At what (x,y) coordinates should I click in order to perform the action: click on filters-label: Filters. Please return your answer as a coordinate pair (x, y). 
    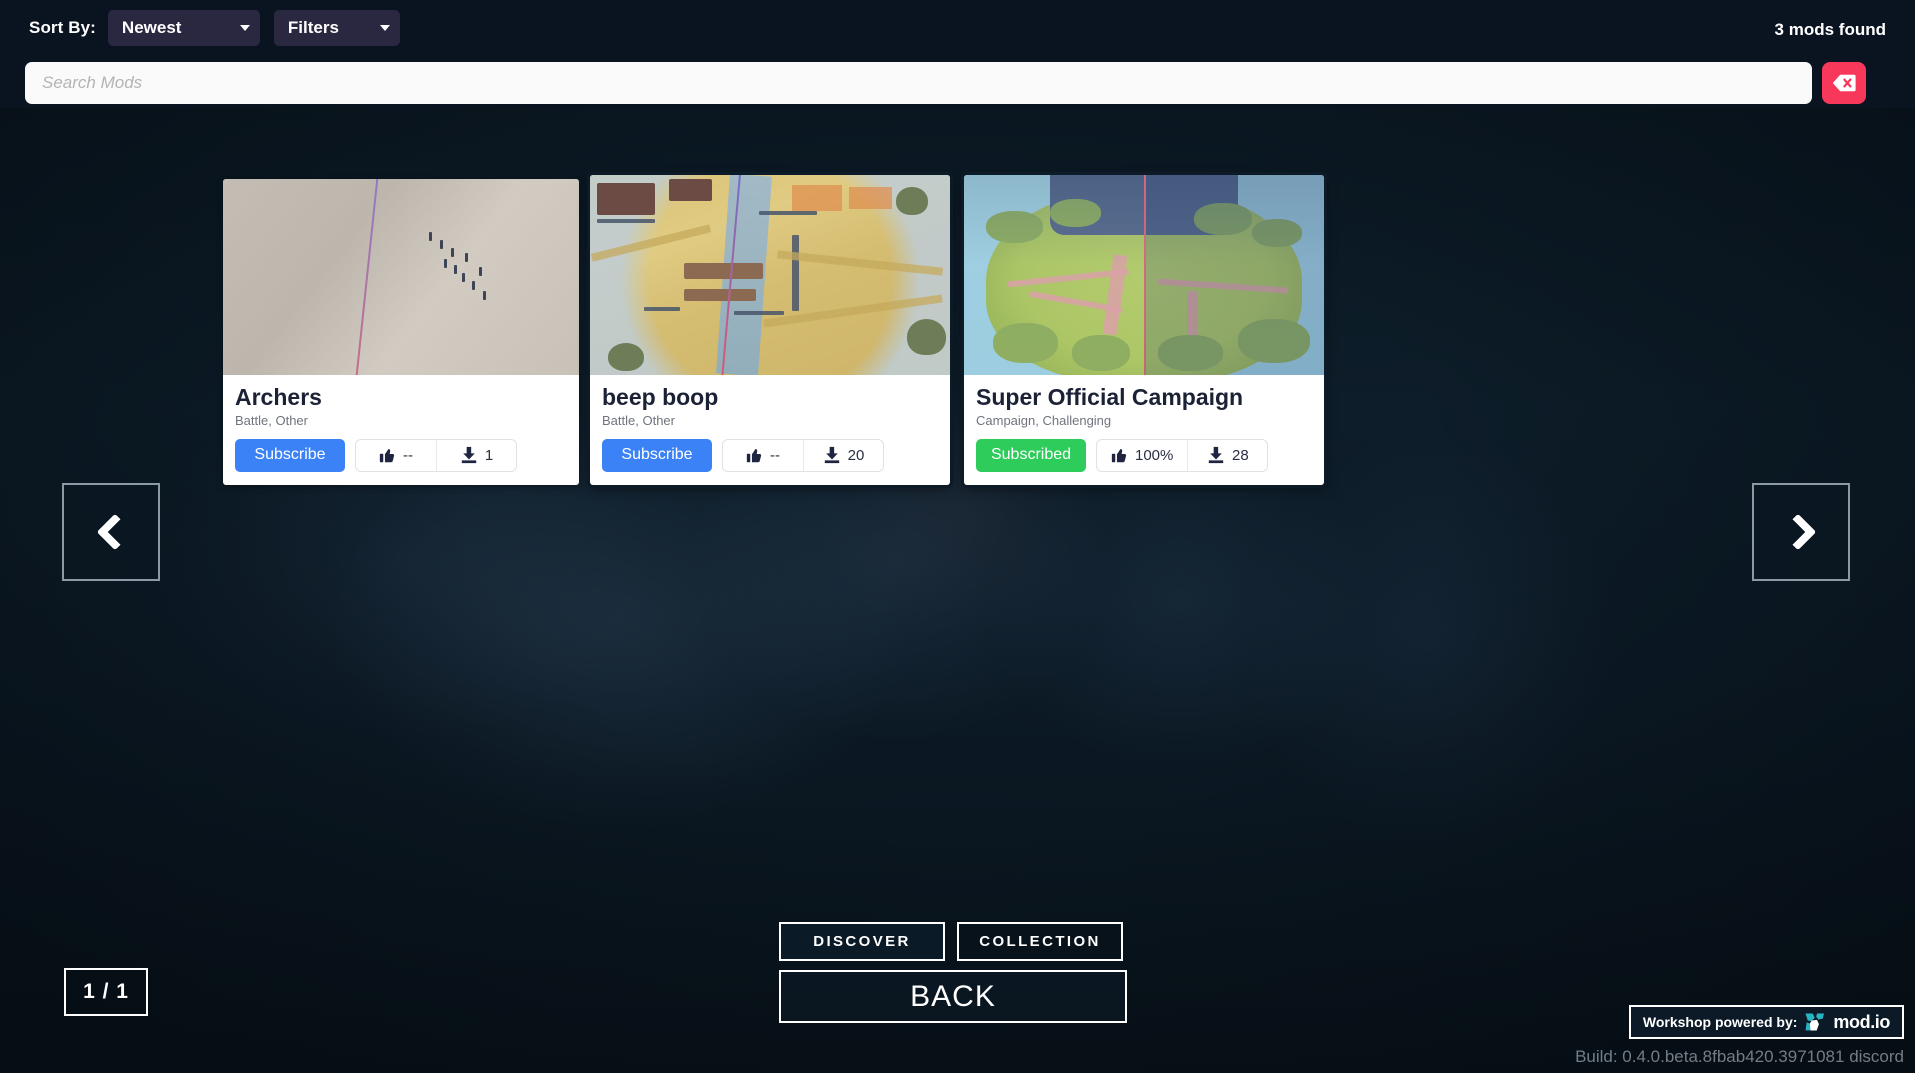
    Looking at the image, I should click on (313, 27).